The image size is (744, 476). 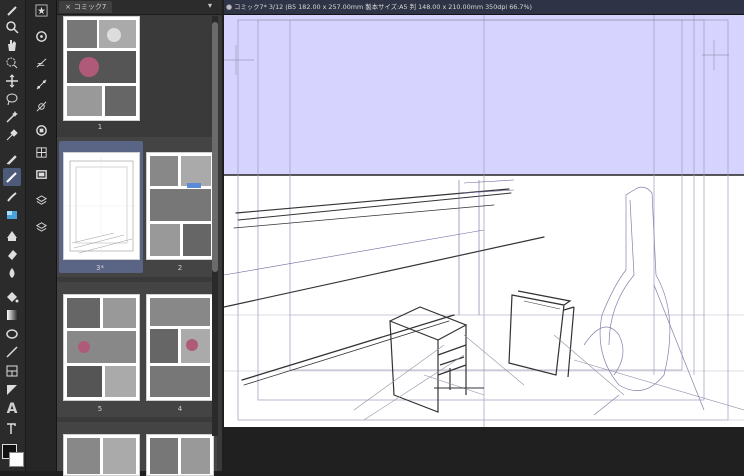 What do you see at coordinates (41, 36) in the screenshot?
I see `rotate-icon` at bounding box center [41, 36].